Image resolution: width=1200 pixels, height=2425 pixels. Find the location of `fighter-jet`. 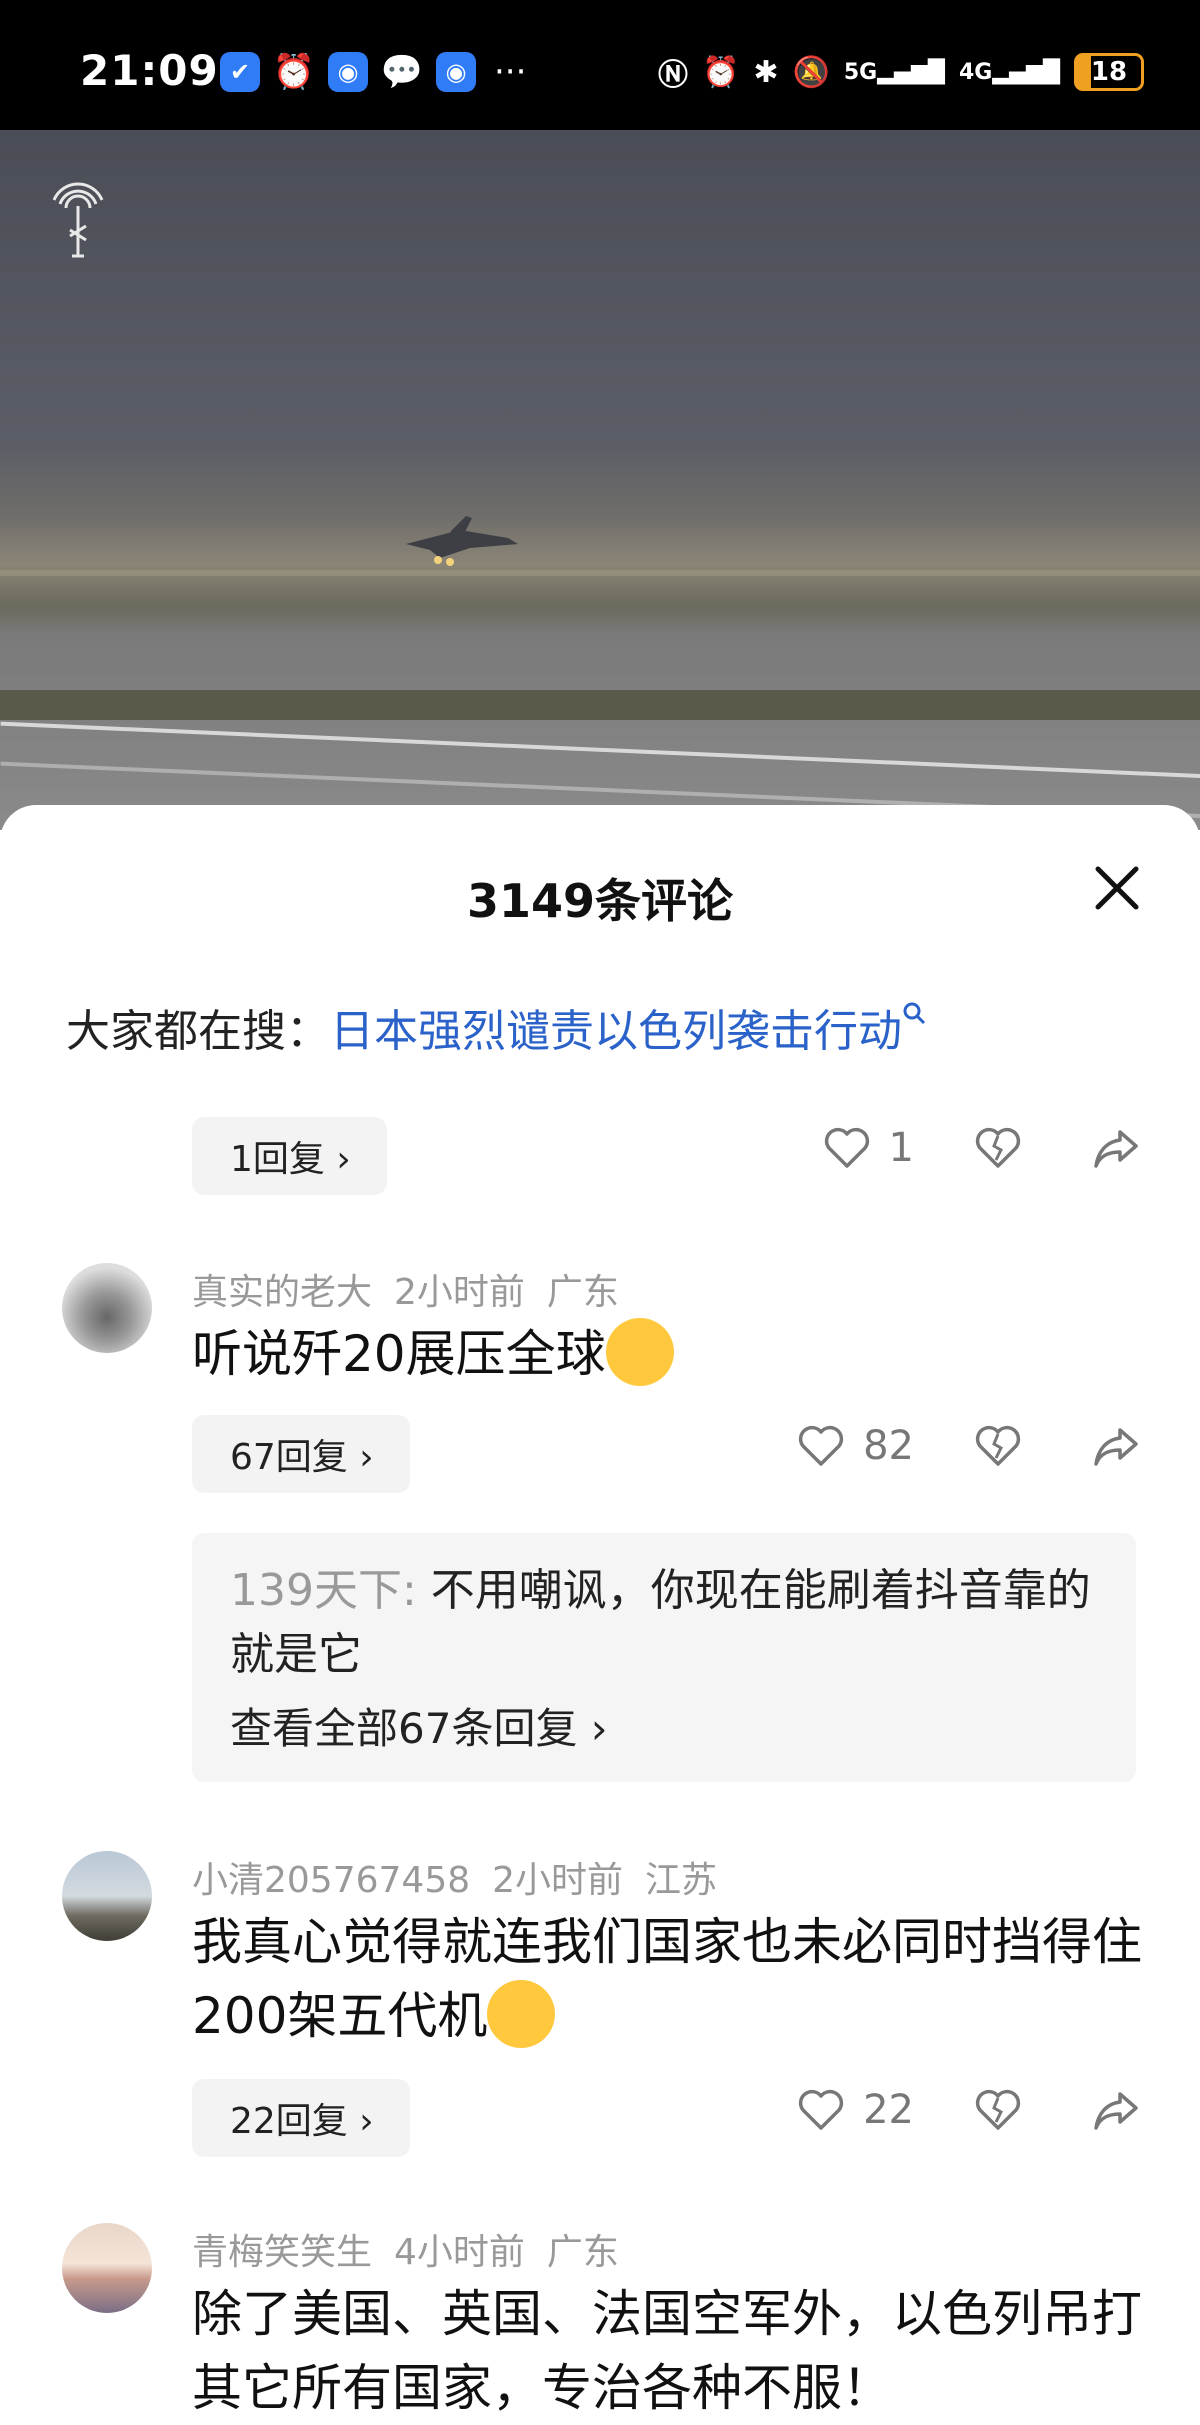

fighter-jet is located at coordinates (462, 541).